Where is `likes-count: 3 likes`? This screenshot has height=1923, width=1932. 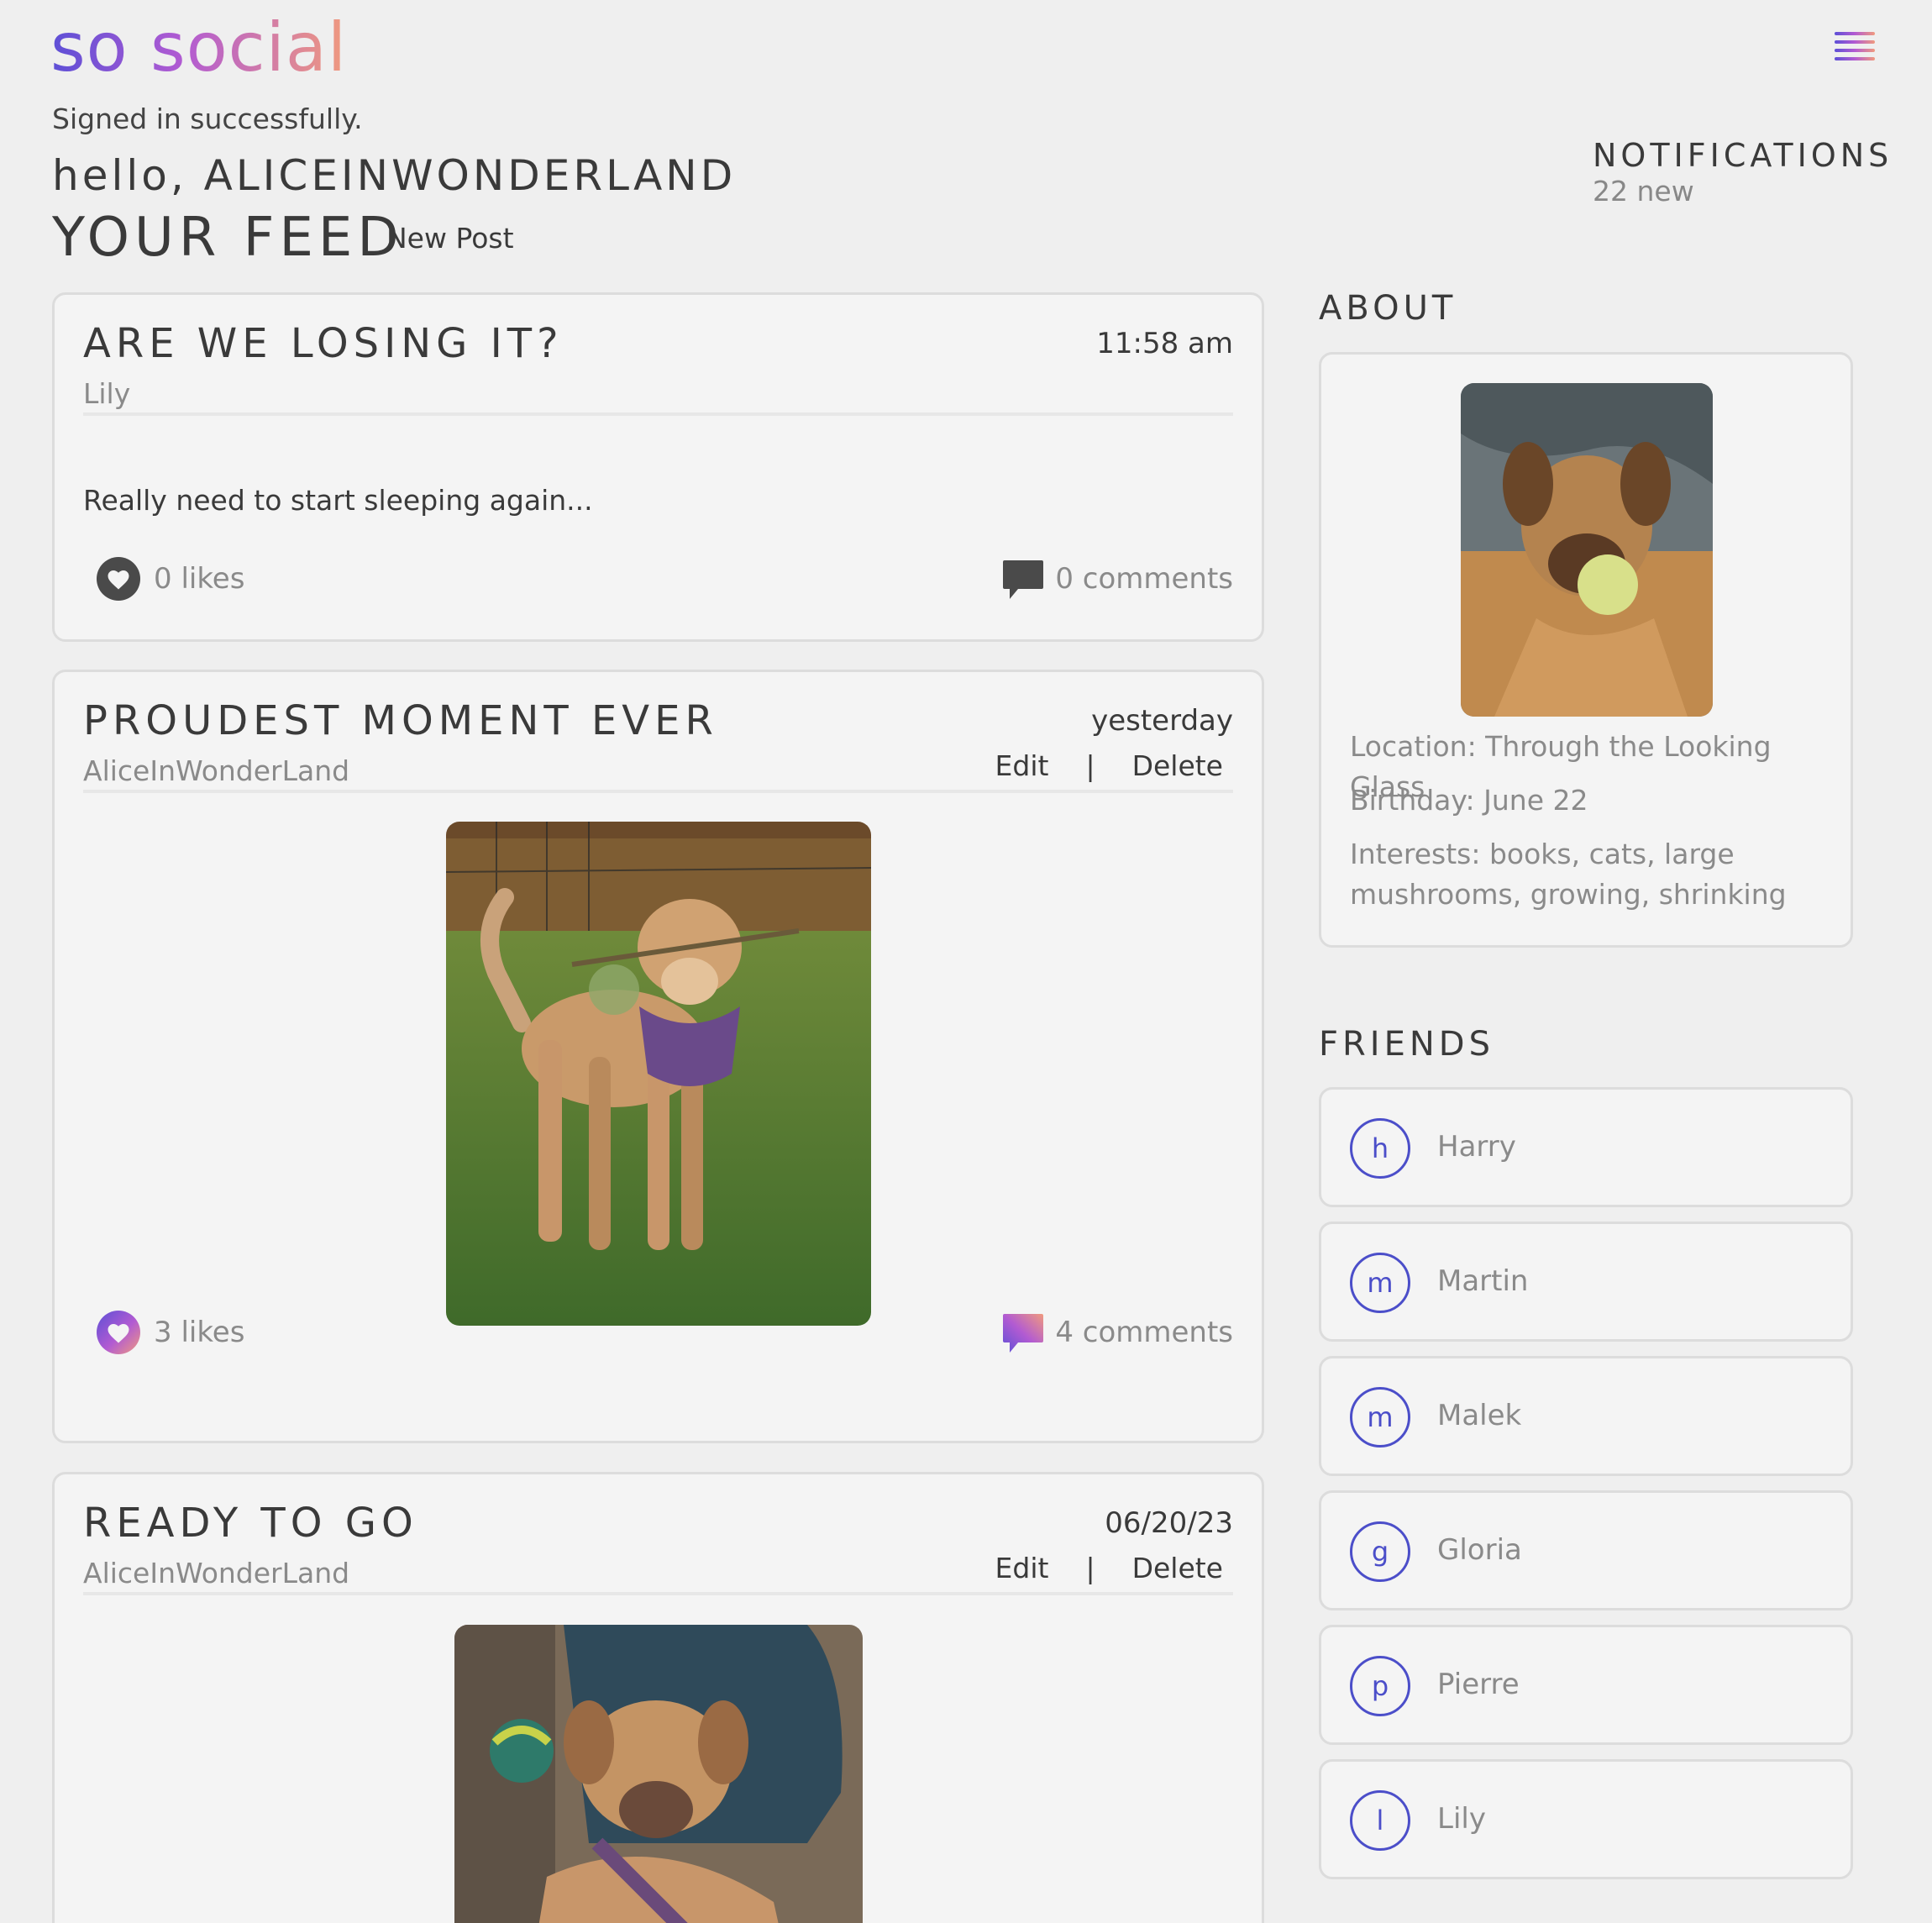 likes-count: 3 likes is located at coordinates (199, 1332).